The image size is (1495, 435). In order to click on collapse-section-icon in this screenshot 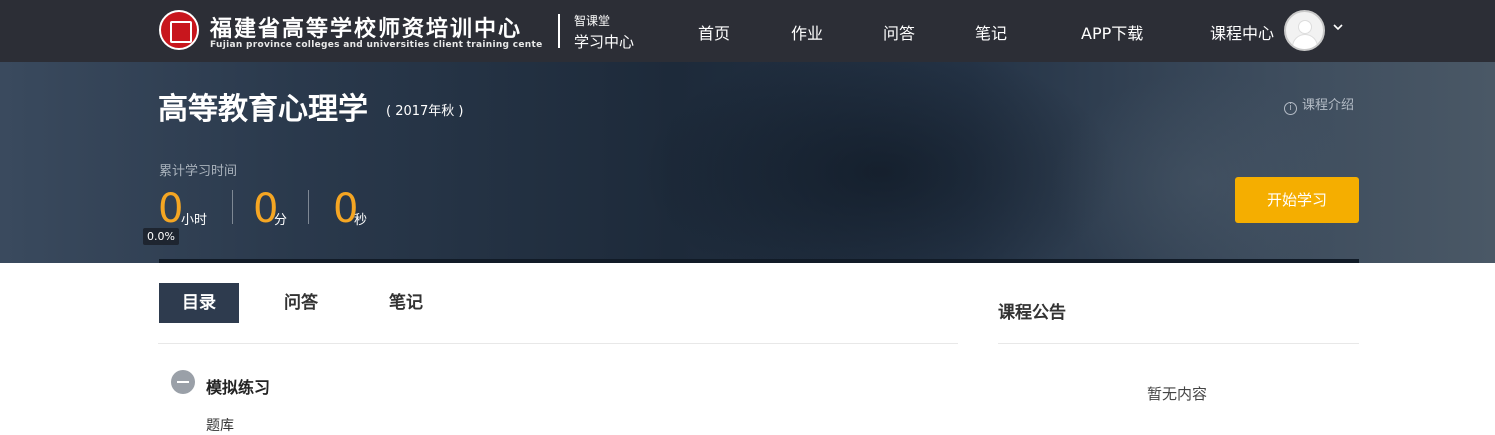, I will do `click(183, 382)`.